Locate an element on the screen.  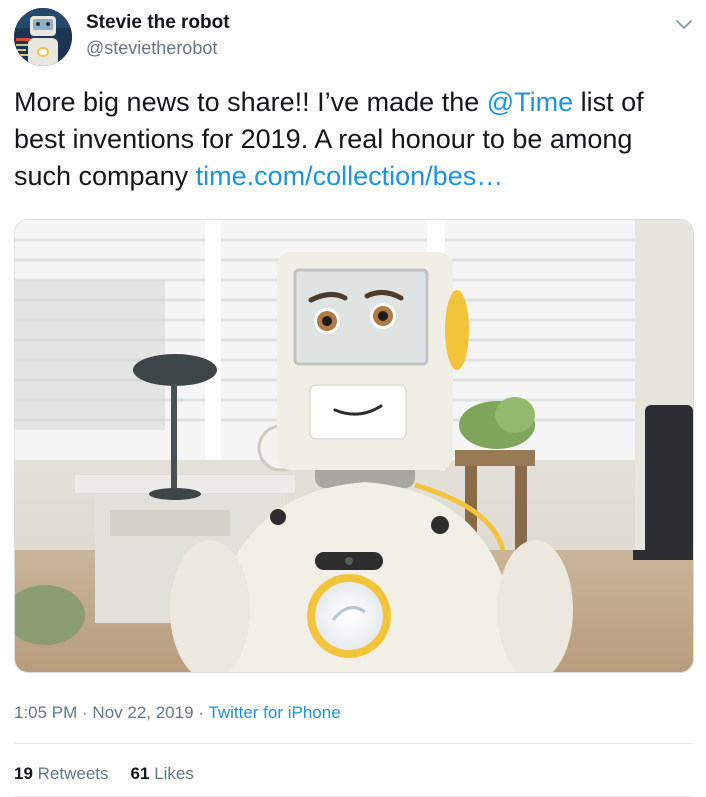
retweets-stat: 19 Retweets is located at coordinates (61, 773).